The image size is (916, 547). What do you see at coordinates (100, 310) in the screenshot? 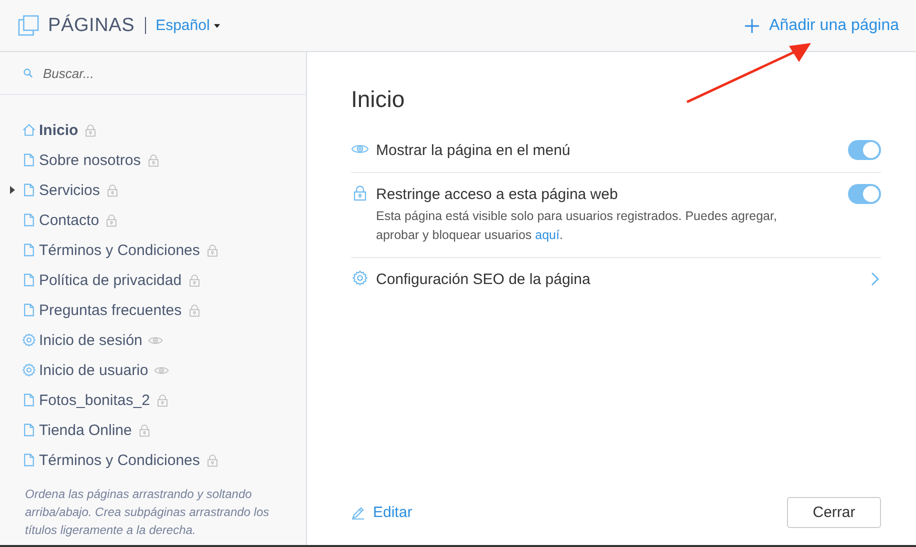
I see `page-item: Preguntas frecuentes` at bounding box center [100, 310].